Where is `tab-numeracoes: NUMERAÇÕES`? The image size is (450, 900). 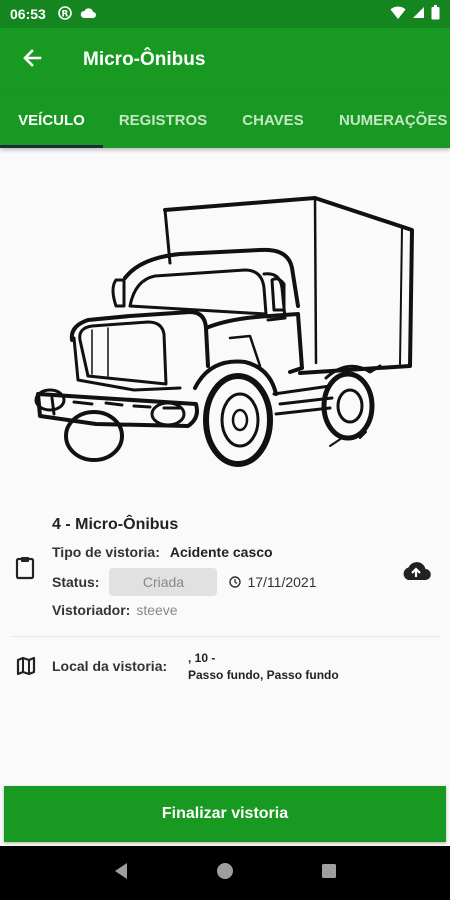 tab-numeracoes: NUMERAÇÕES is located at coordinates (386, 120).